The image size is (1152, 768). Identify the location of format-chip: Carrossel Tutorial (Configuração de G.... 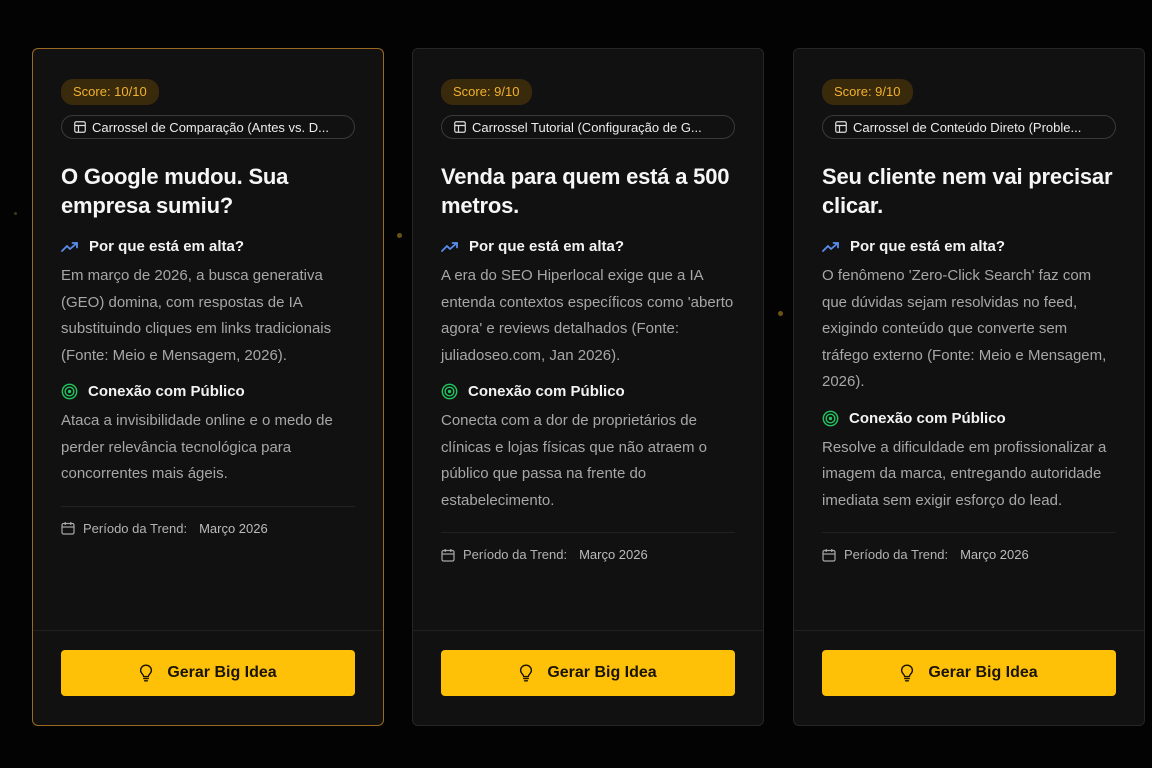
(588, 127).